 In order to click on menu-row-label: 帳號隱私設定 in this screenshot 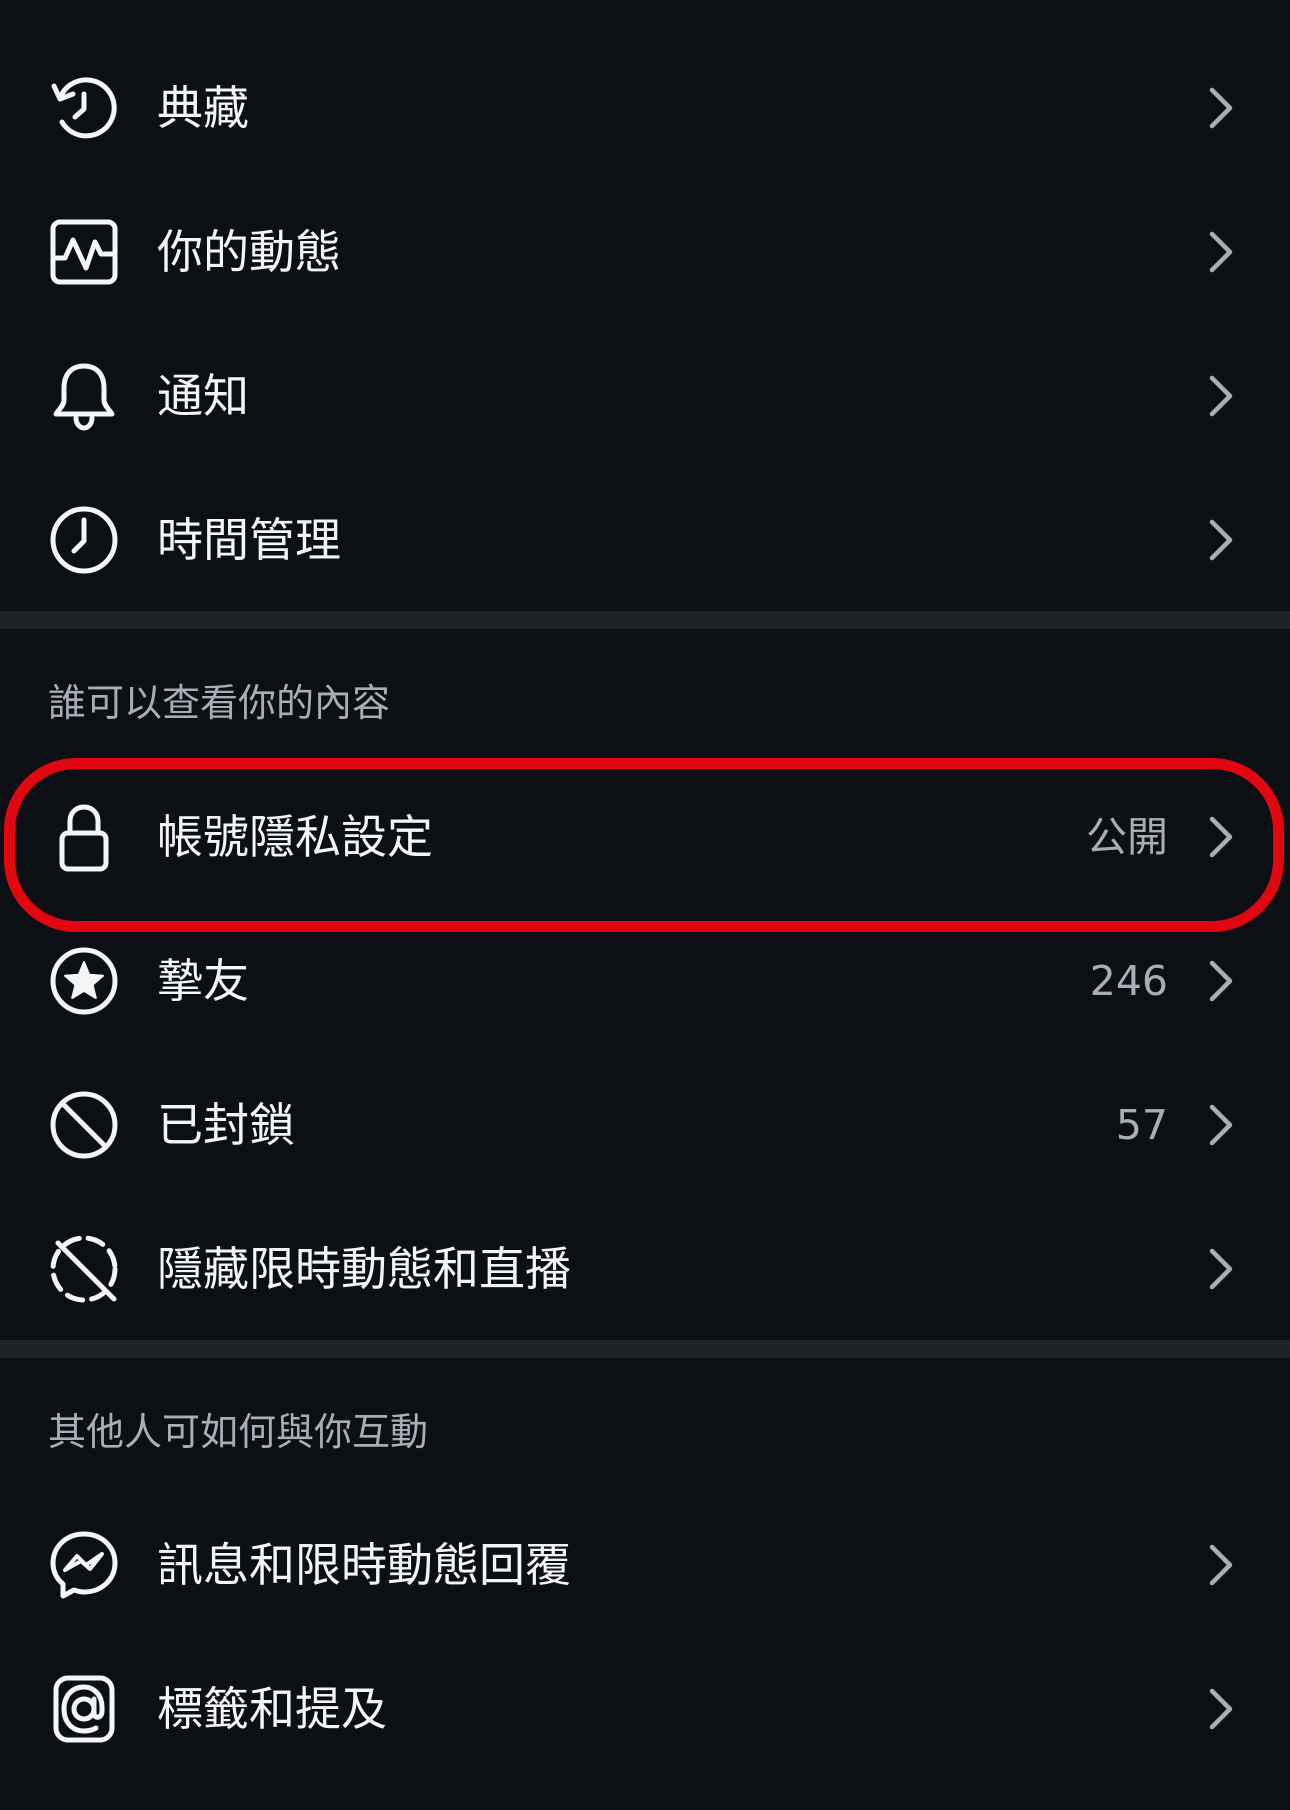, I will do `click(295, 837)`.